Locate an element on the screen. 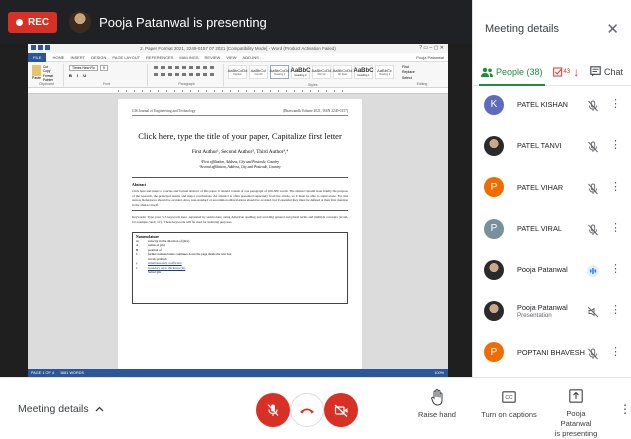 Image resolution: width=631 pixels, height=439 pixels. style-no-spacing: AaBbCcDd No Spac is located at coordinates (342, 72).